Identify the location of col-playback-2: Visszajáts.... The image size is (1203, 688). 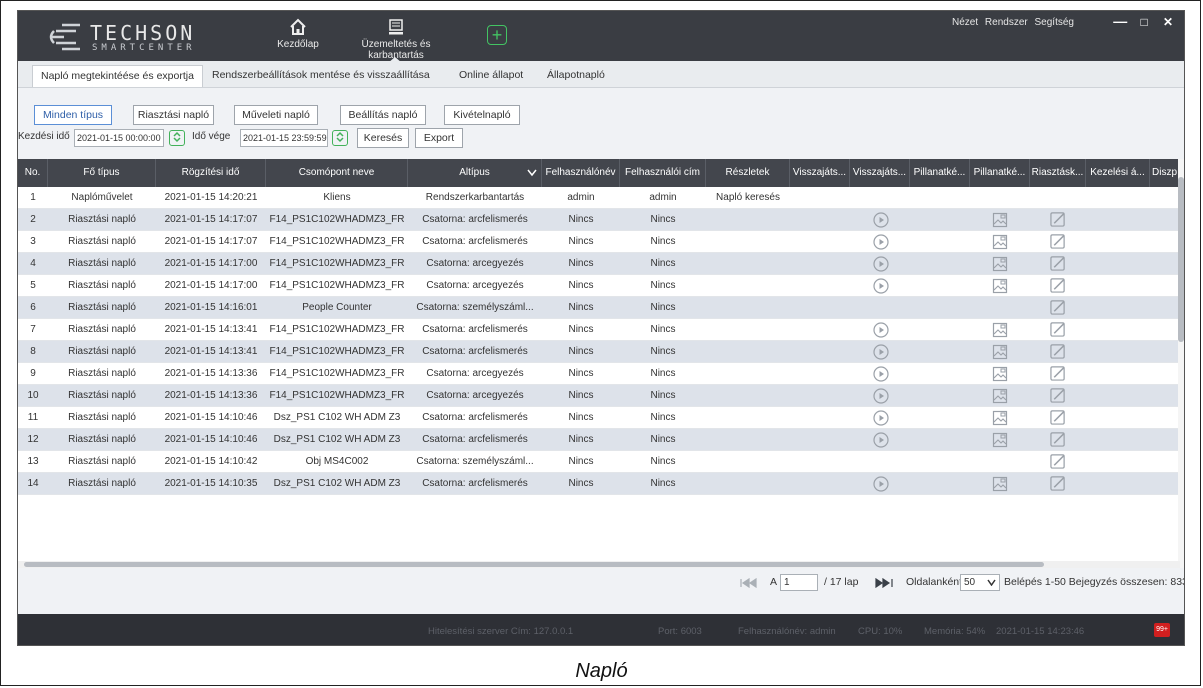
(880, 173).